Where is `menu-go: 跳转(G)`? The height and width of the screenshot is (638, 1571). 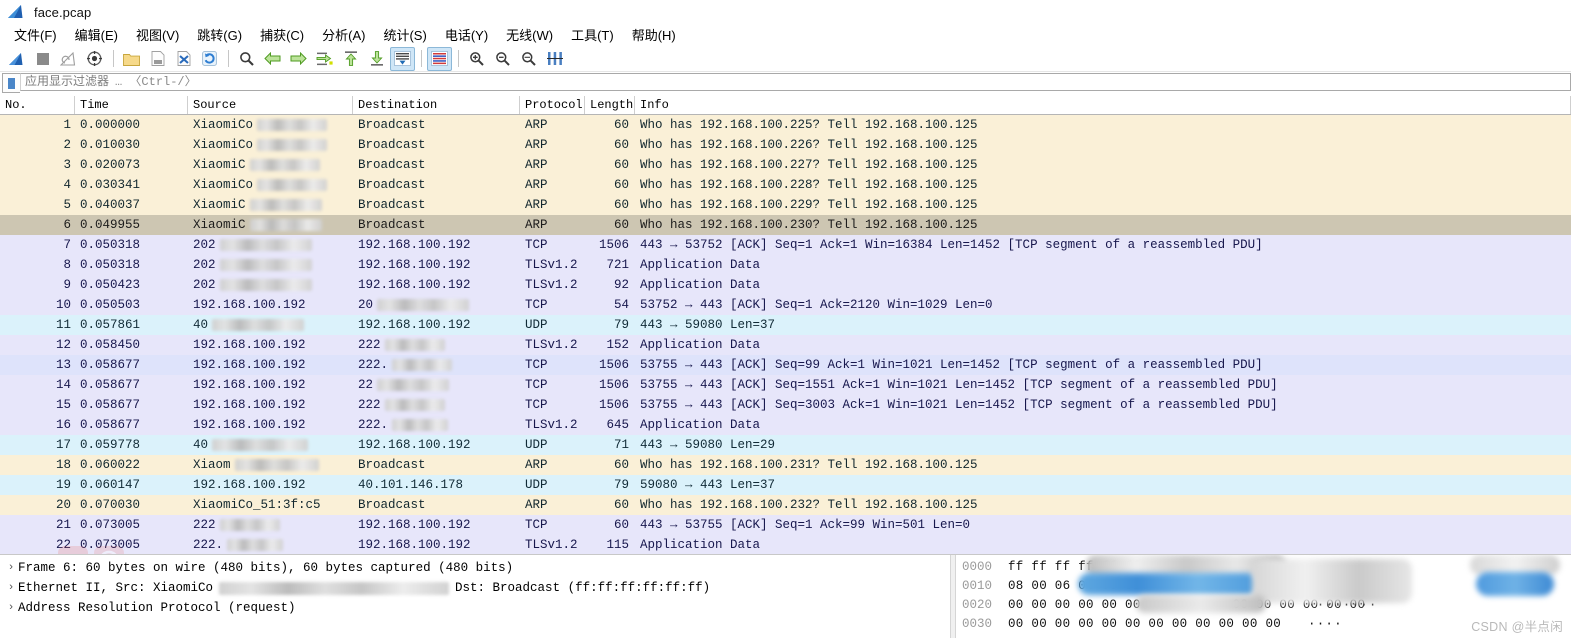
menu-go: 跳转(G) is located at coordinates (219, 35).